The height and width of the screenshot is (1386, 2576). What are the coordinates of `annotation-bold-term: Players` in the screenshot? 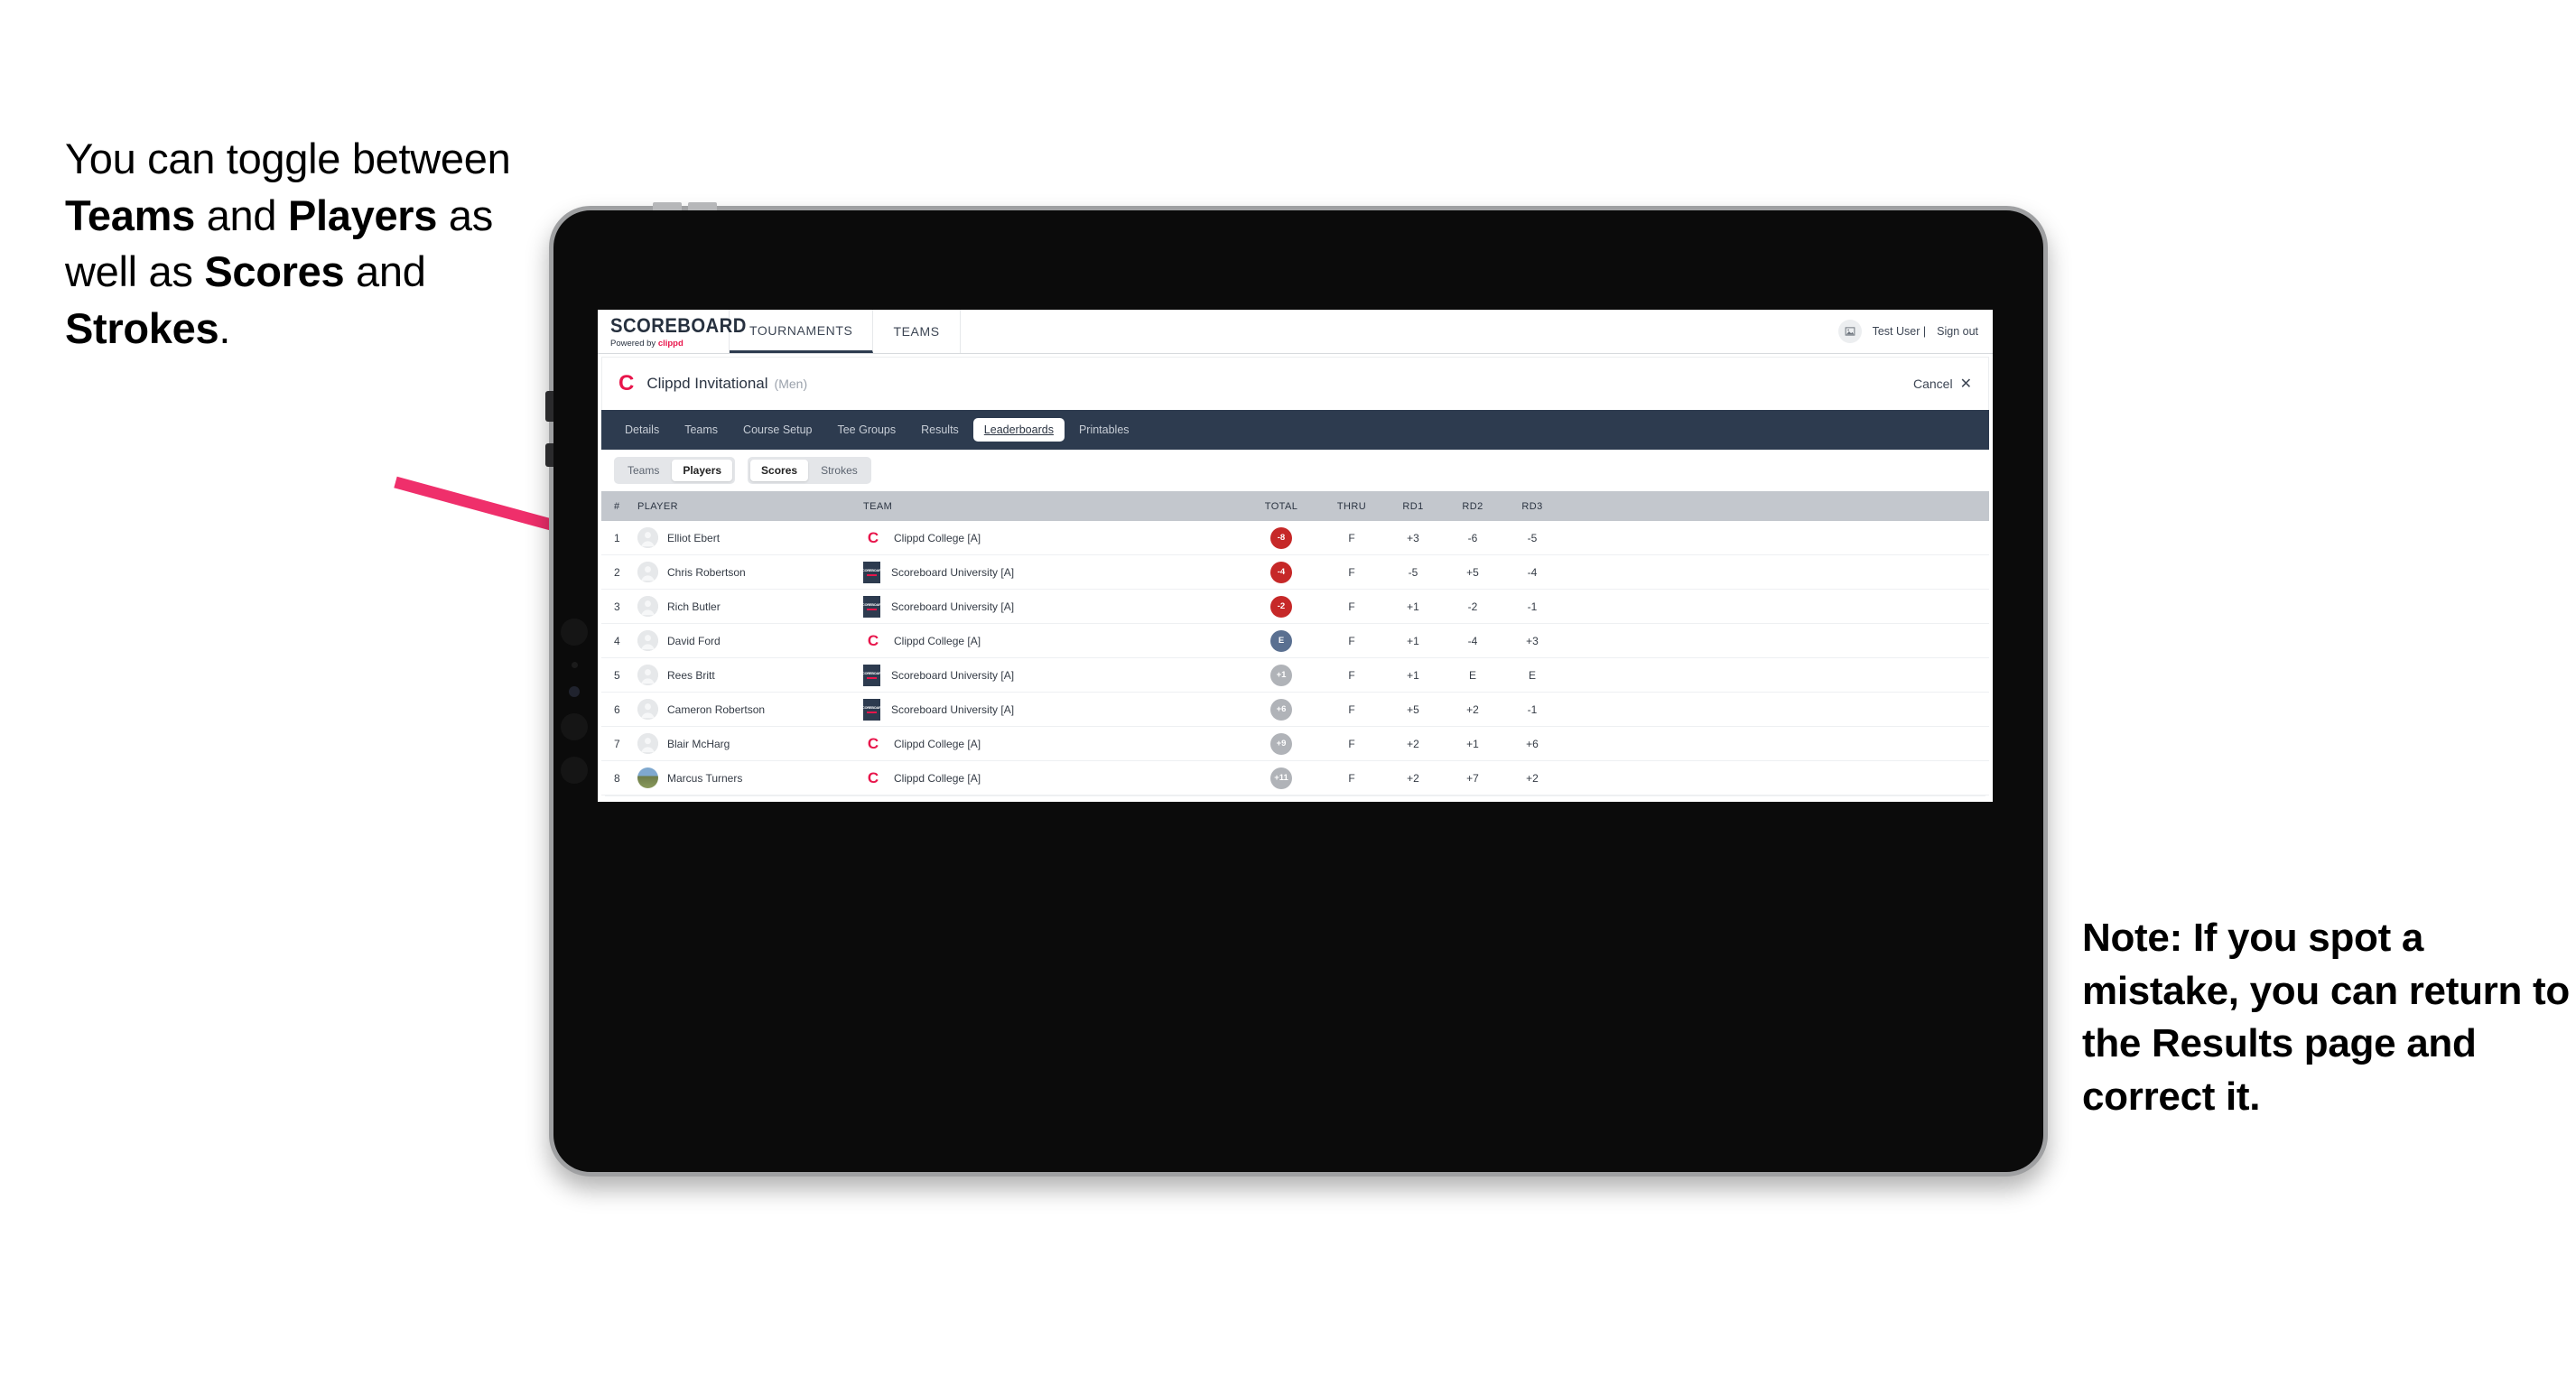 It's located at (362, 215).